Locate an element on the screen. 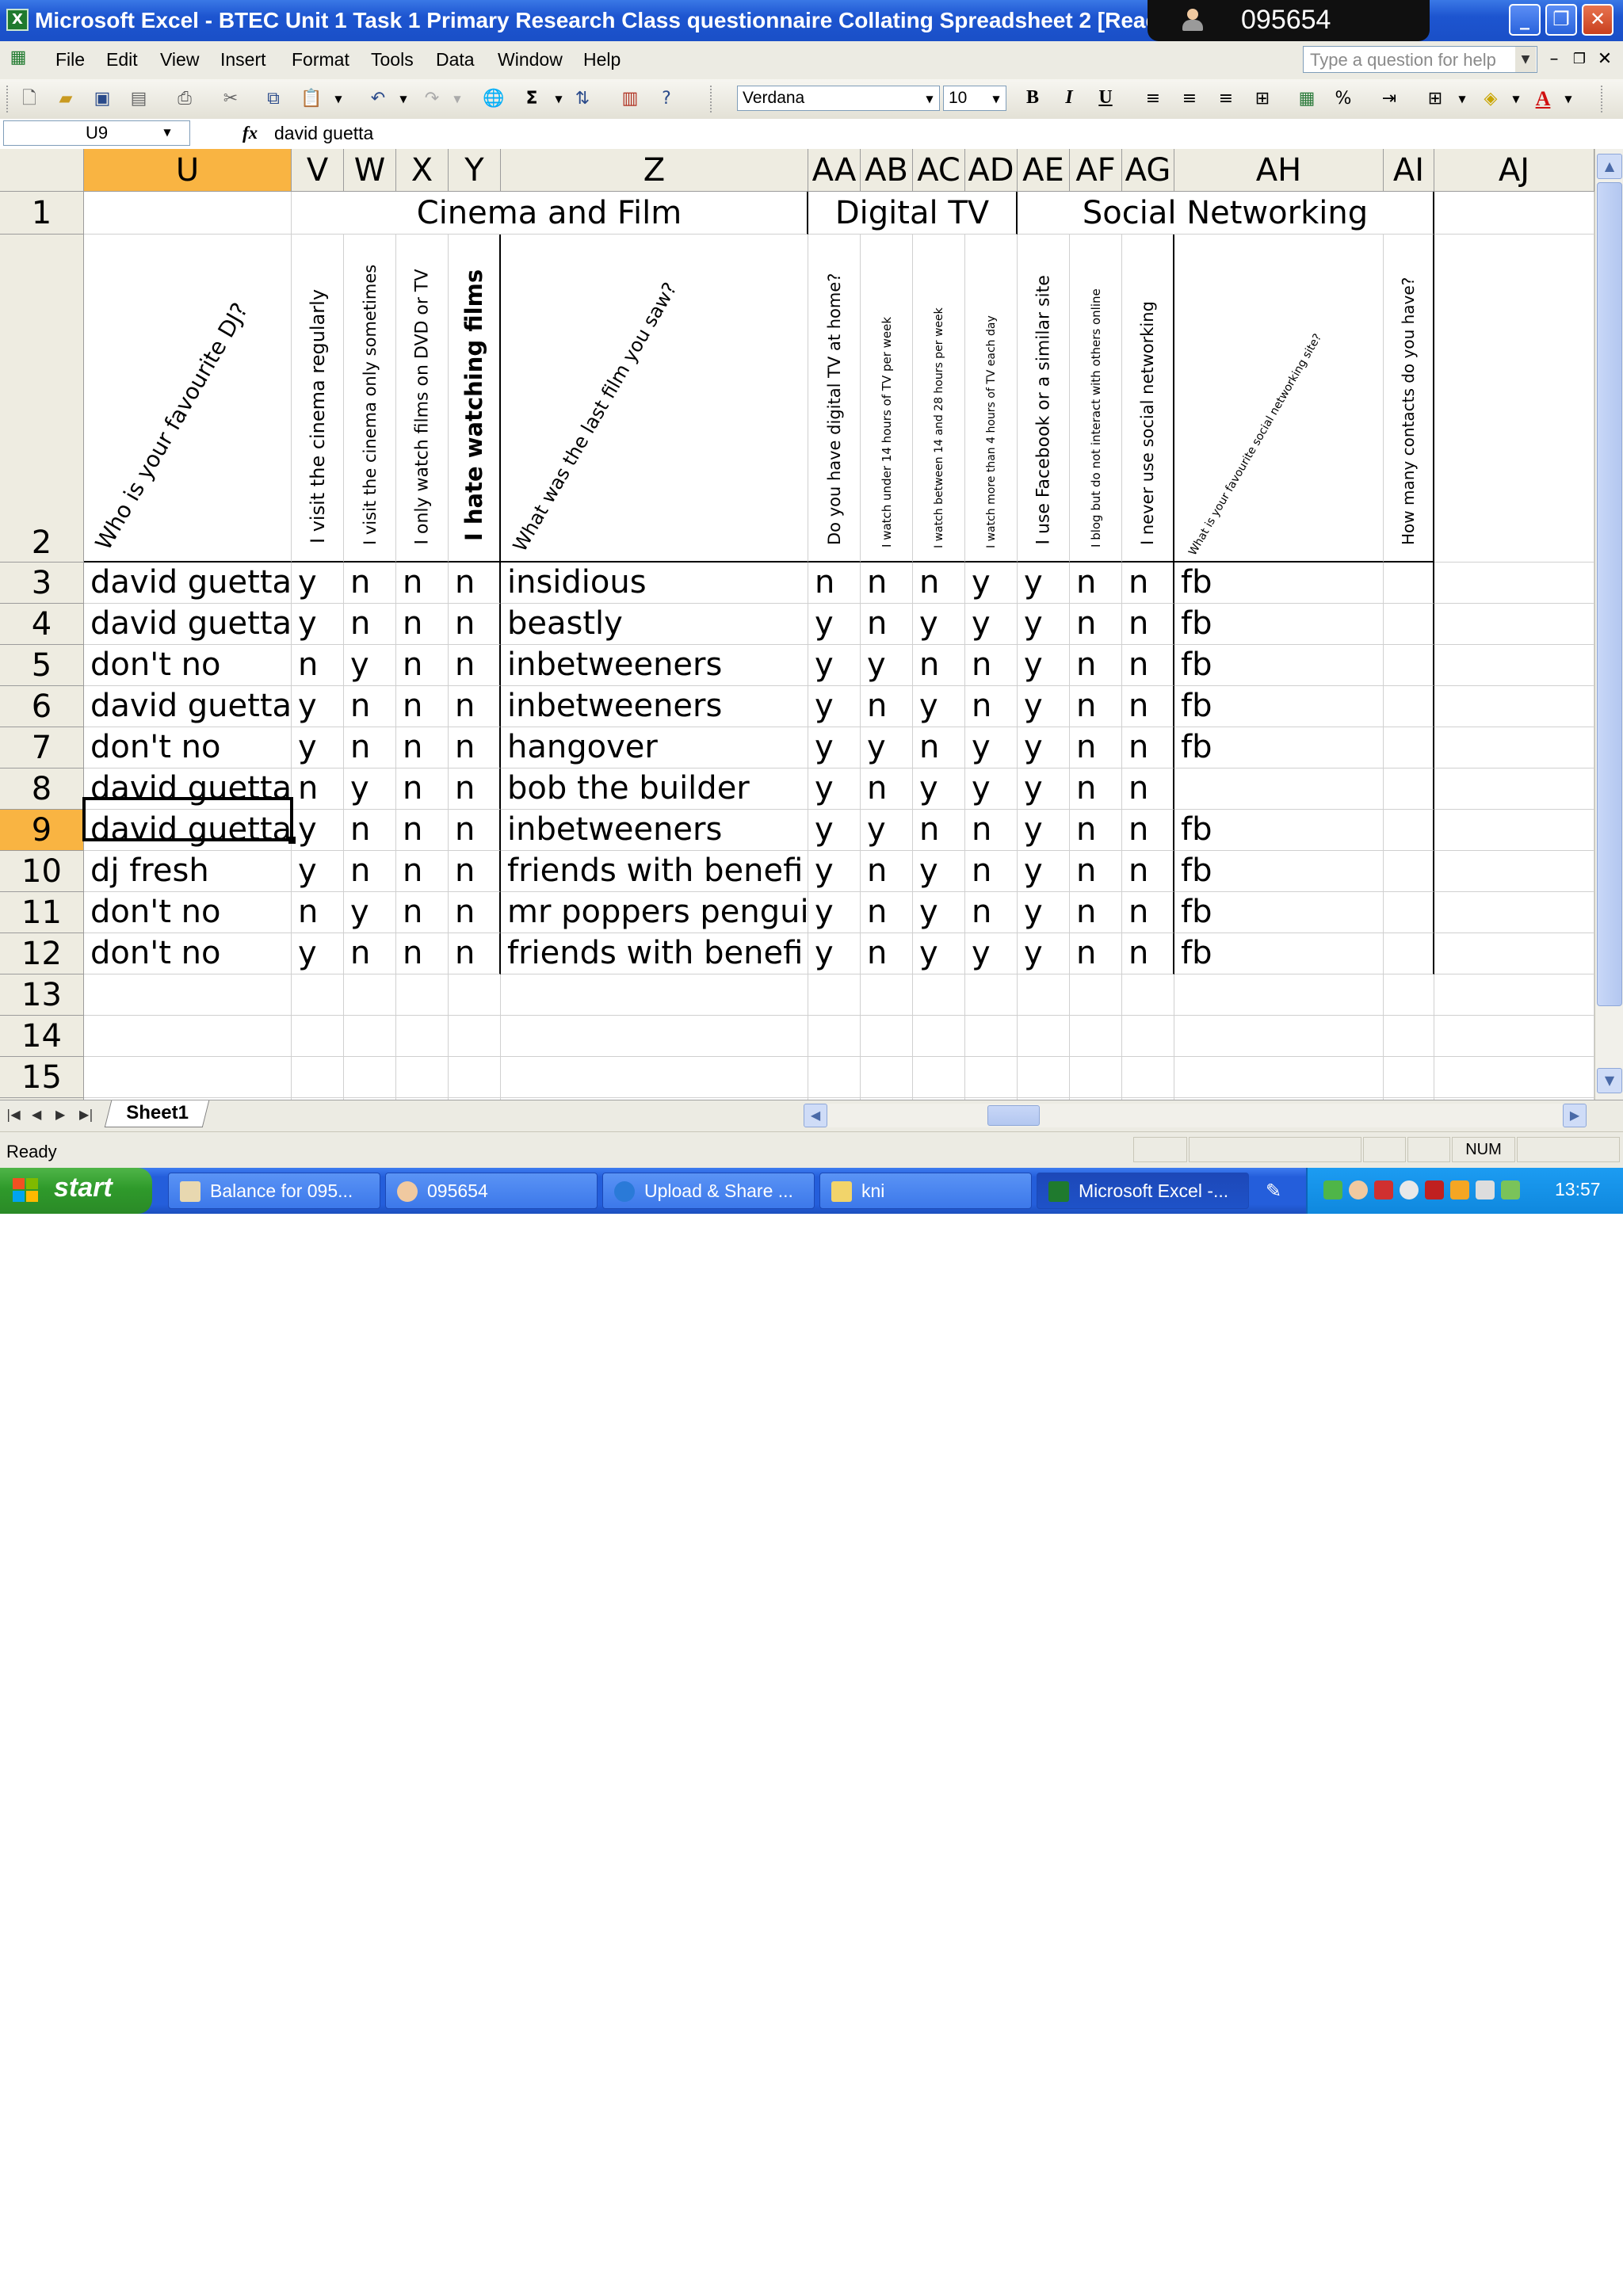 Image resolution: width=1623 pixels, height=2296 pixels. first-sheet-icon: |◀ is located at coordinates (14, 1114).